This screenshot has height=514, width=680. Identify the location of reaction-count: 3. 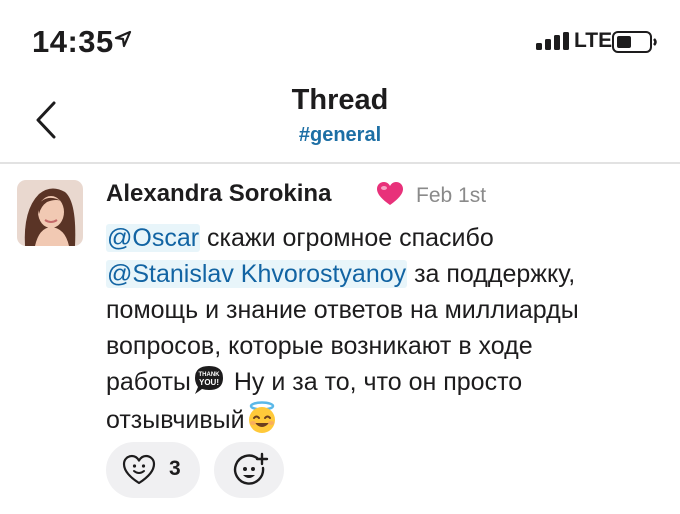
(175, 468).